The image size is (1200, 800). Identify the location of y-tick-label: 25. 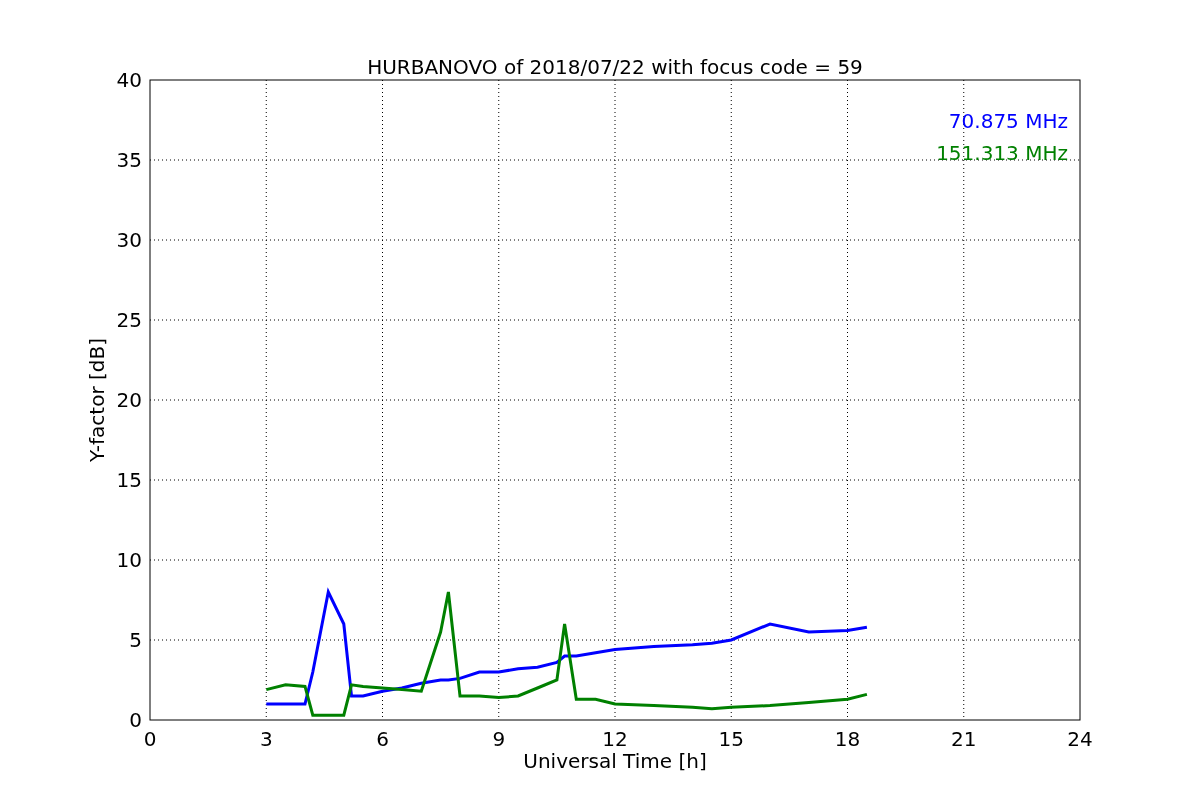
(129, 320).